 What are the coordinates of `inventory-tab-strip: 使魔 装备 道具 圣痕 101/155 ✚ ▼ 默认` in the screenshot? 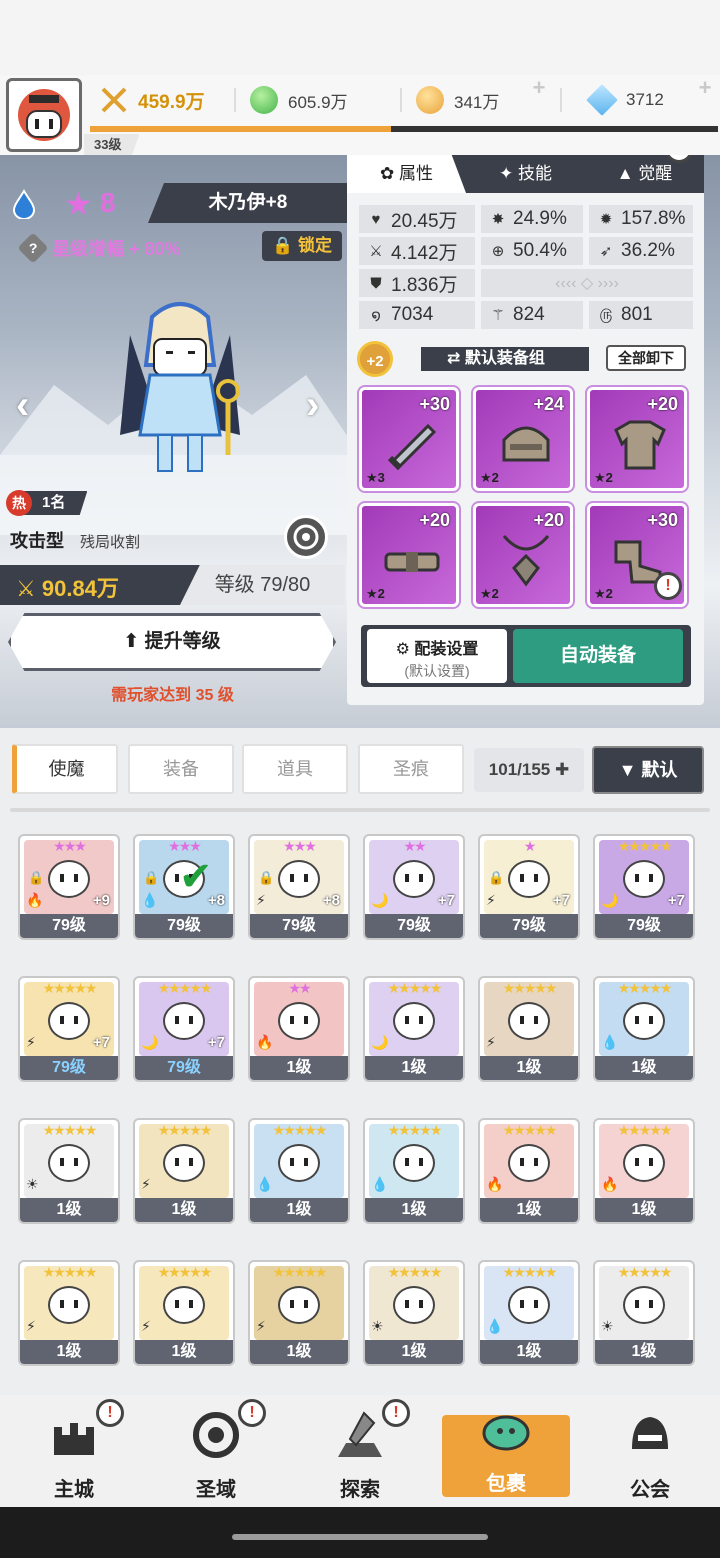 It's located at (360, 770).